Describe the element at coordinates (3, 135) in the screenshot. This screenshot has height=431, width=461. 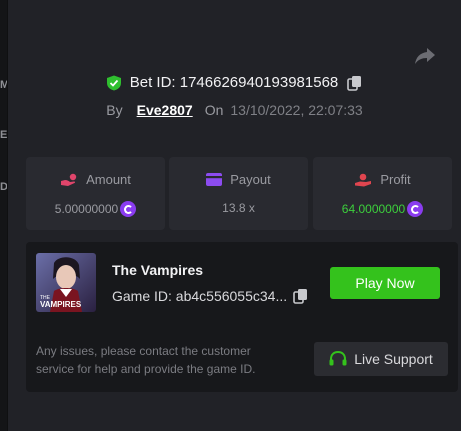
I see `sidebar-cut-letter: E` at that location.